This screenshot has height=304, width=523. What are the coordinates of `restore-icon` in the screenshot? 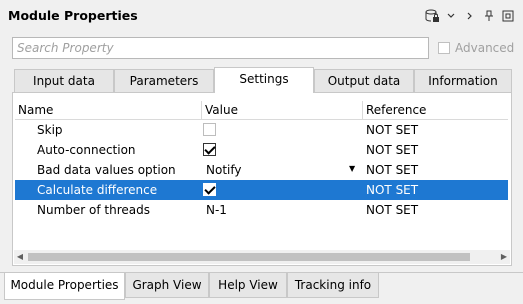 It's located at (507, 16).